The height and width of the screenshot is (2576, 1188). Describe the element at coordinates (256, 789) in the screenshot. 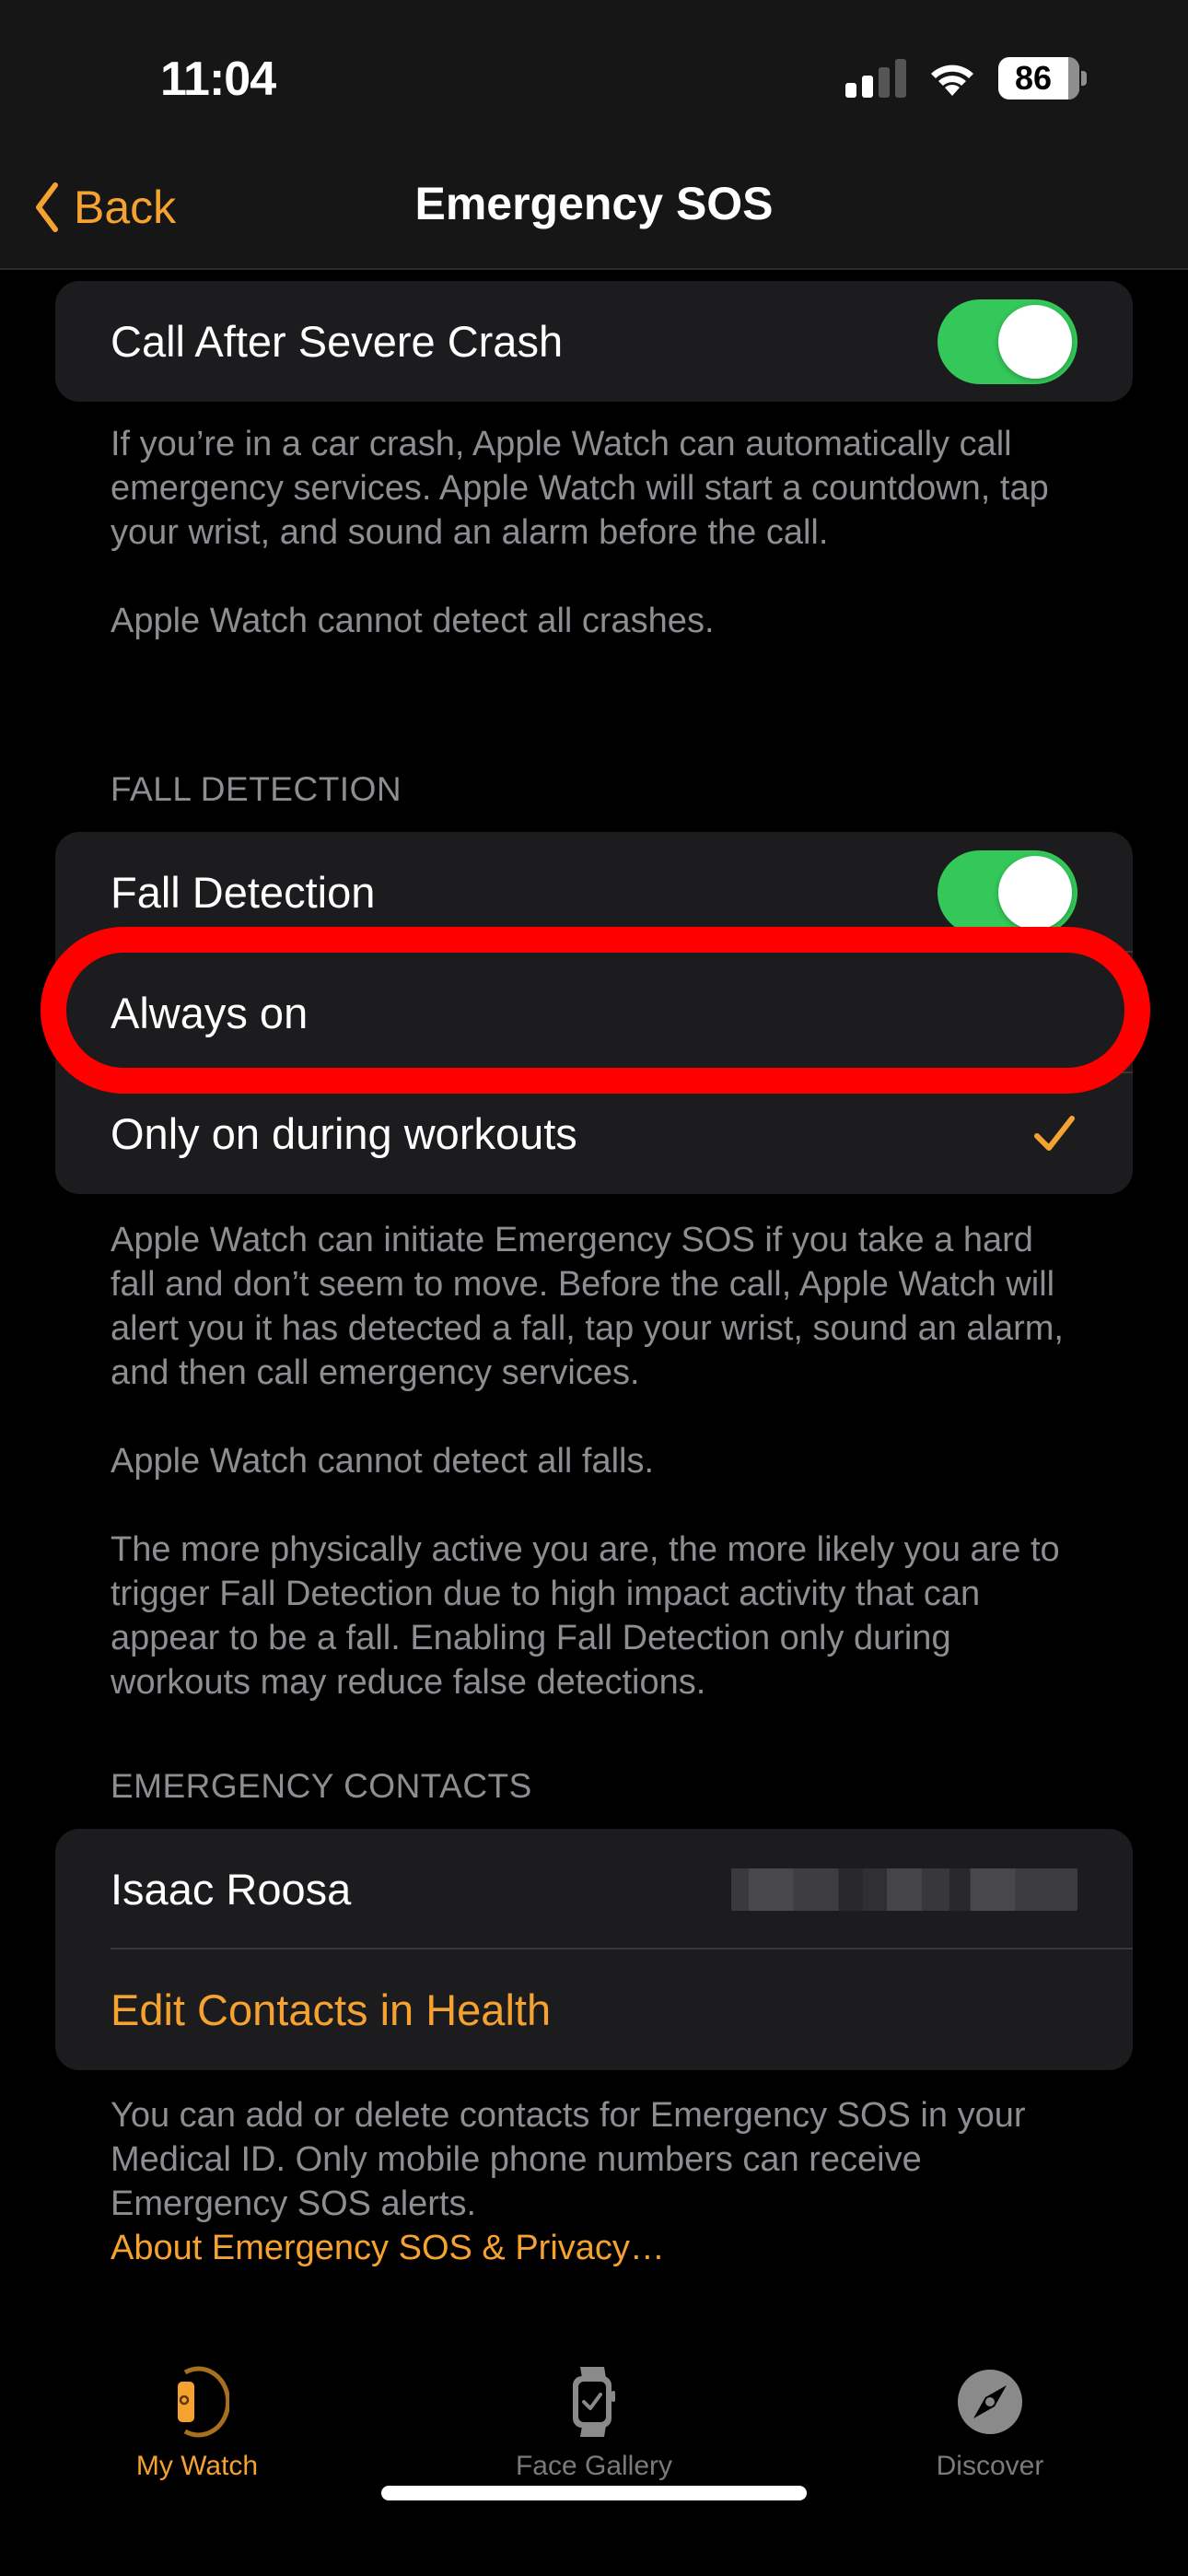

I see `fall-detection-header: FALL DETECTION` at that location.